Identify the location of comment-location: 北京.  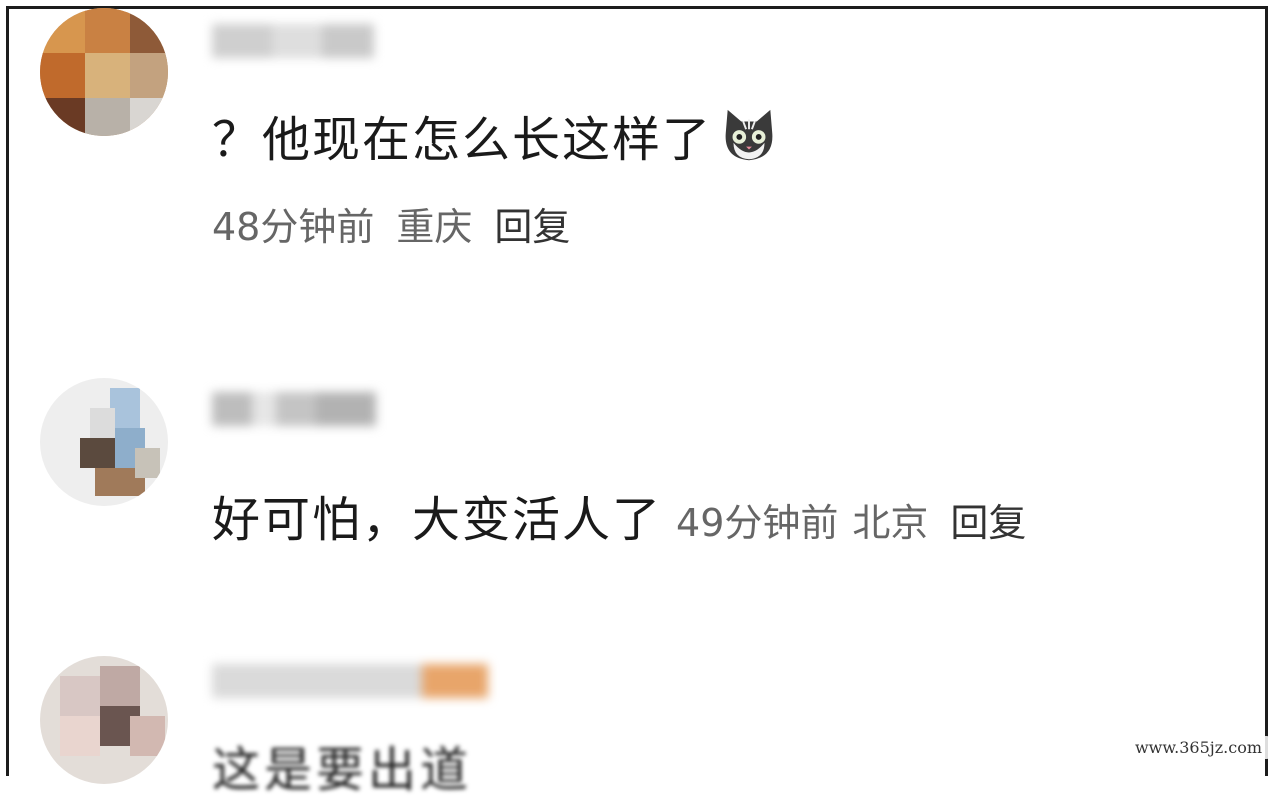
(890, 523).